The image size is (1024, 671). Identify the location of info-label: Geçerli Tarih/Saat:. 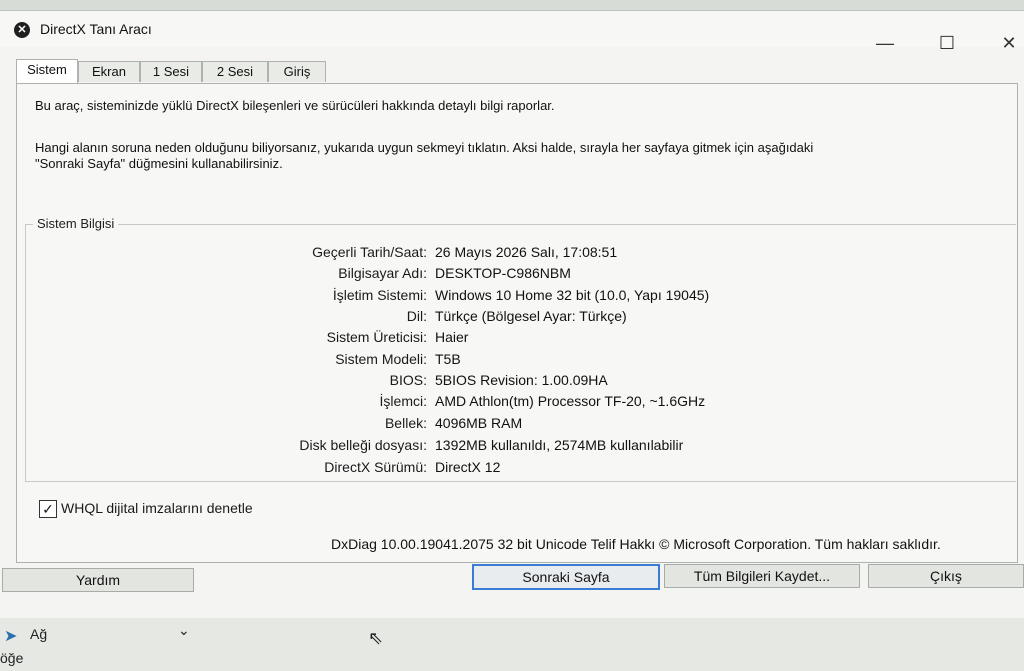
(369, 252).